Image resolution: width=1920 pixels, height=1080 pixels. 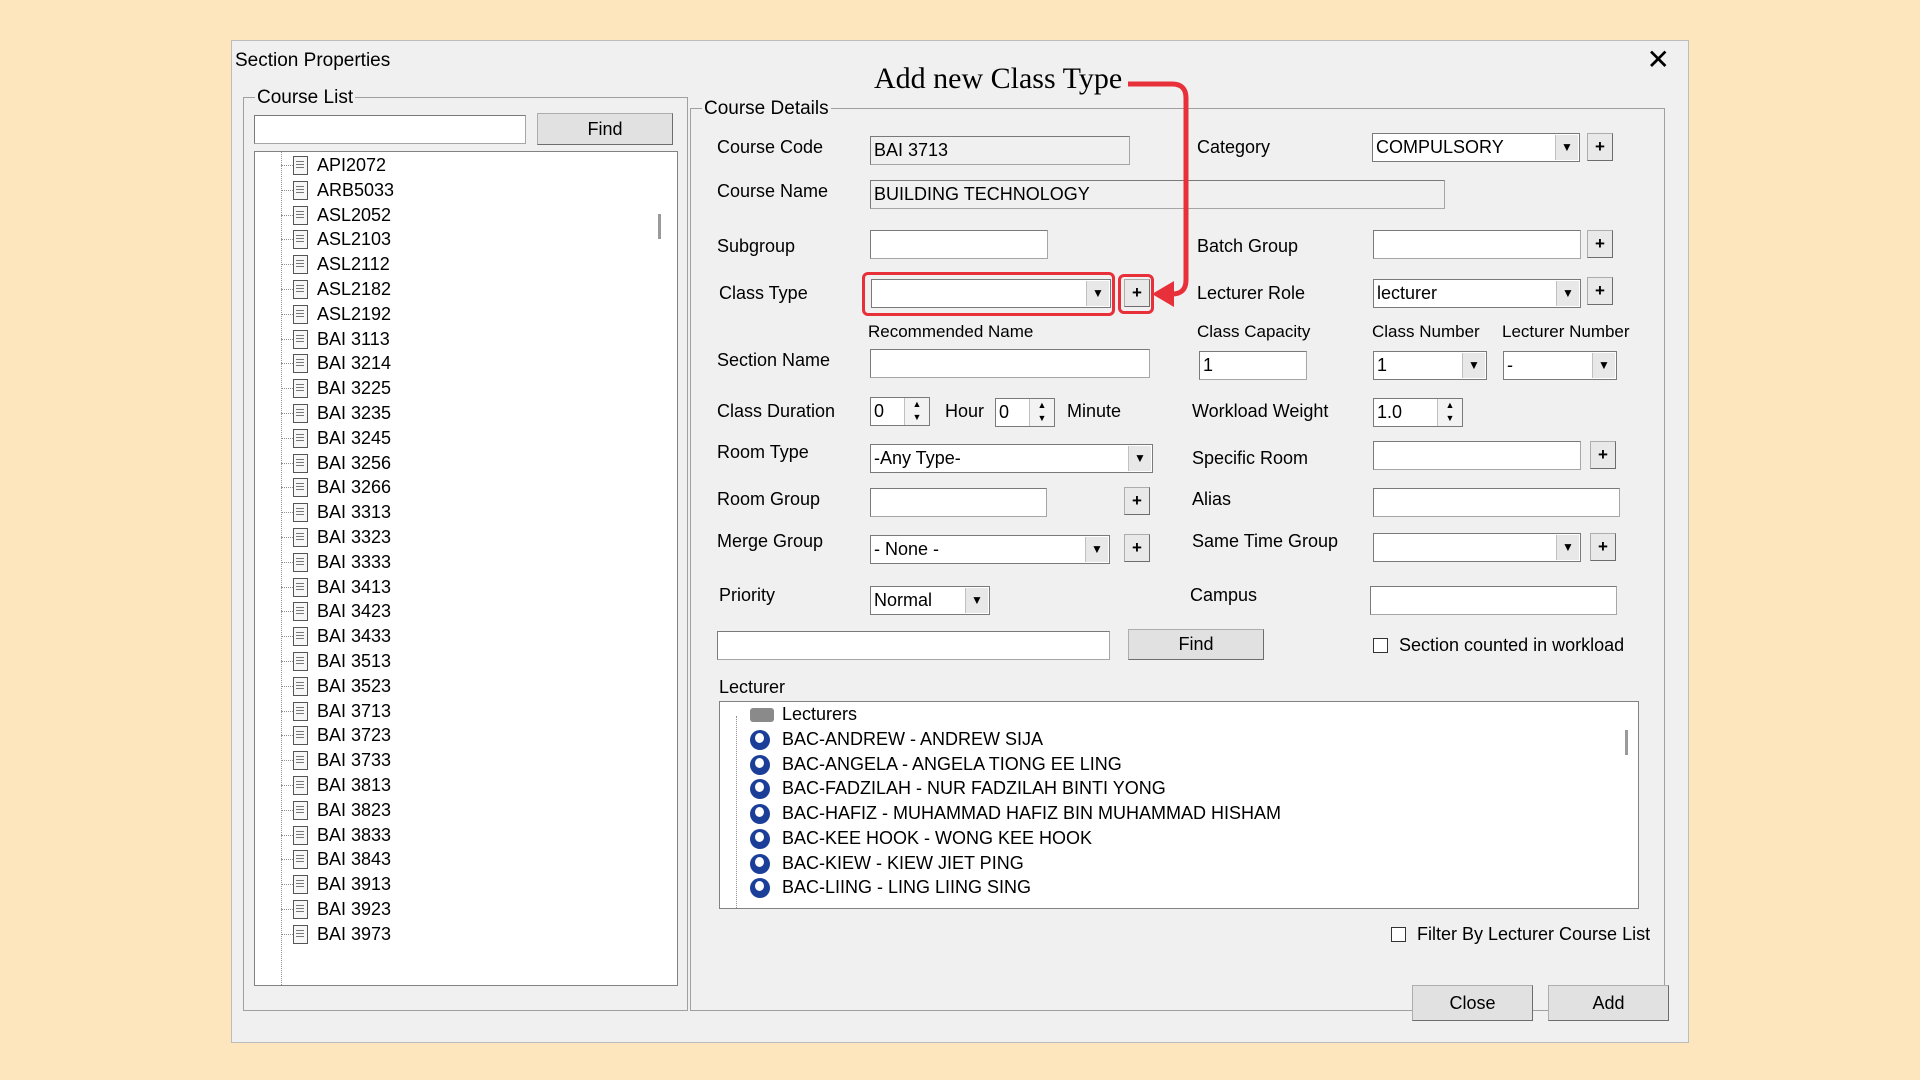 What do you see at coordinates (1253, 365) in the screenshot?
I see `class-capacity-input: 1` at bounding box center [1253, 365].